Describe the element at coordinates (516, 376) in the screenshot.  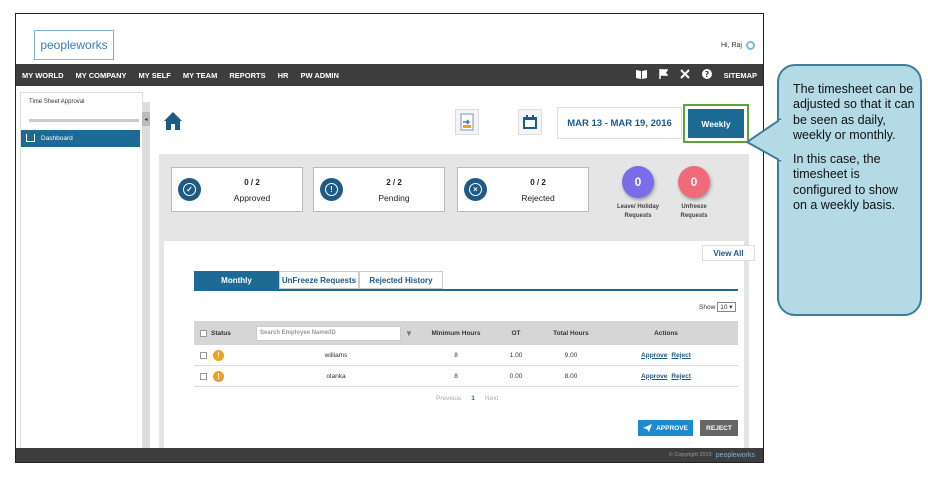
I see `ot-hours: 0.00` at that location.